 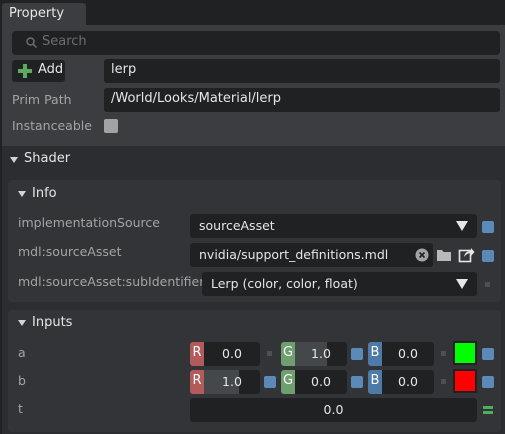 What do you see at coordinates (52, 125) in the screenshot?
I see `instanceable-label: Instanceable` at bounding box center [52, 125].